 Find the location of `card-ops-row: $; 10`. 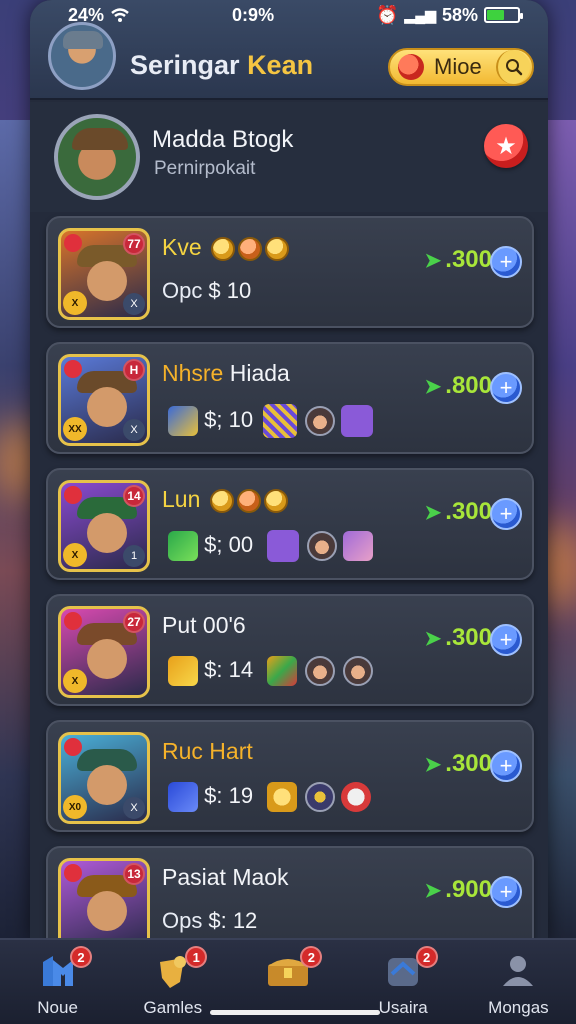

card-ops-row: $; 10 is located at coordinates (268, 421).